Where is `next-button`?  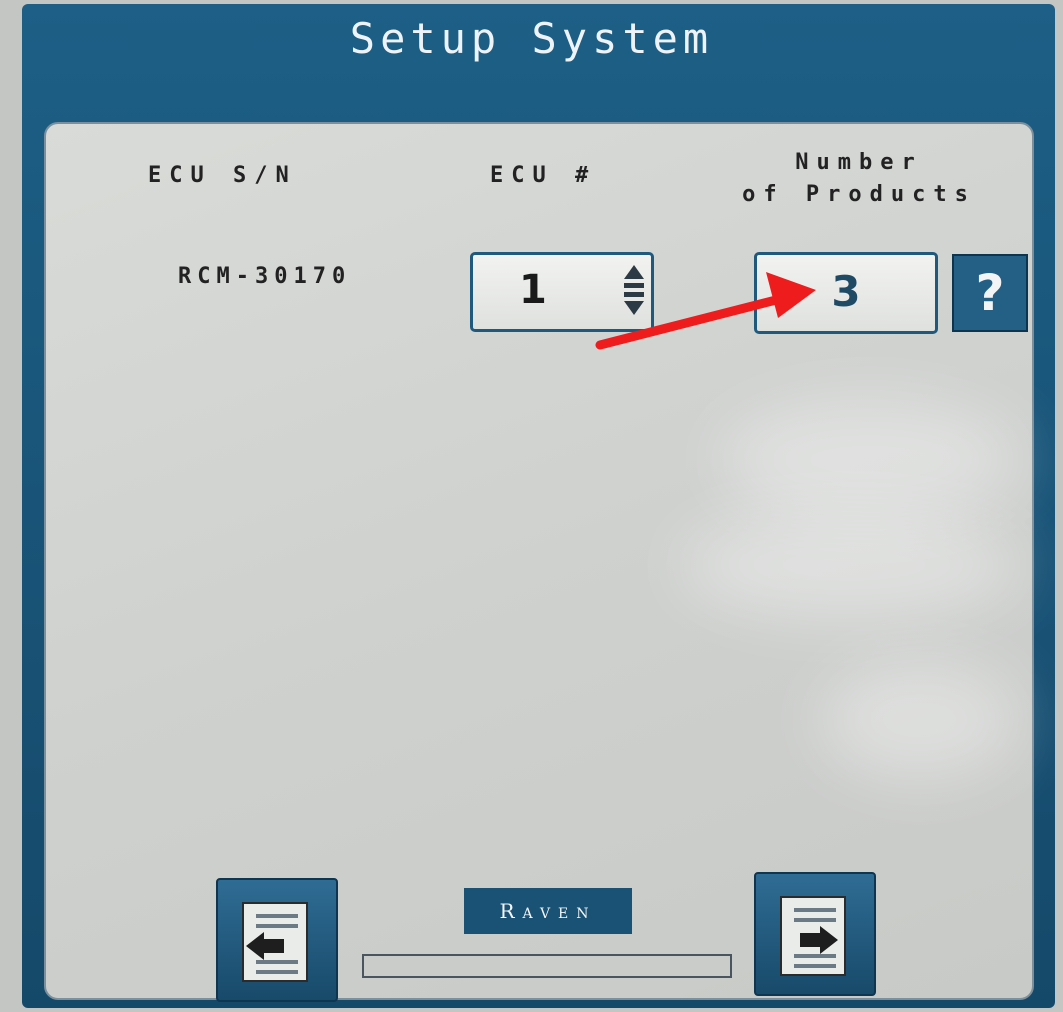 next-button is located at coordinates (815, 934).